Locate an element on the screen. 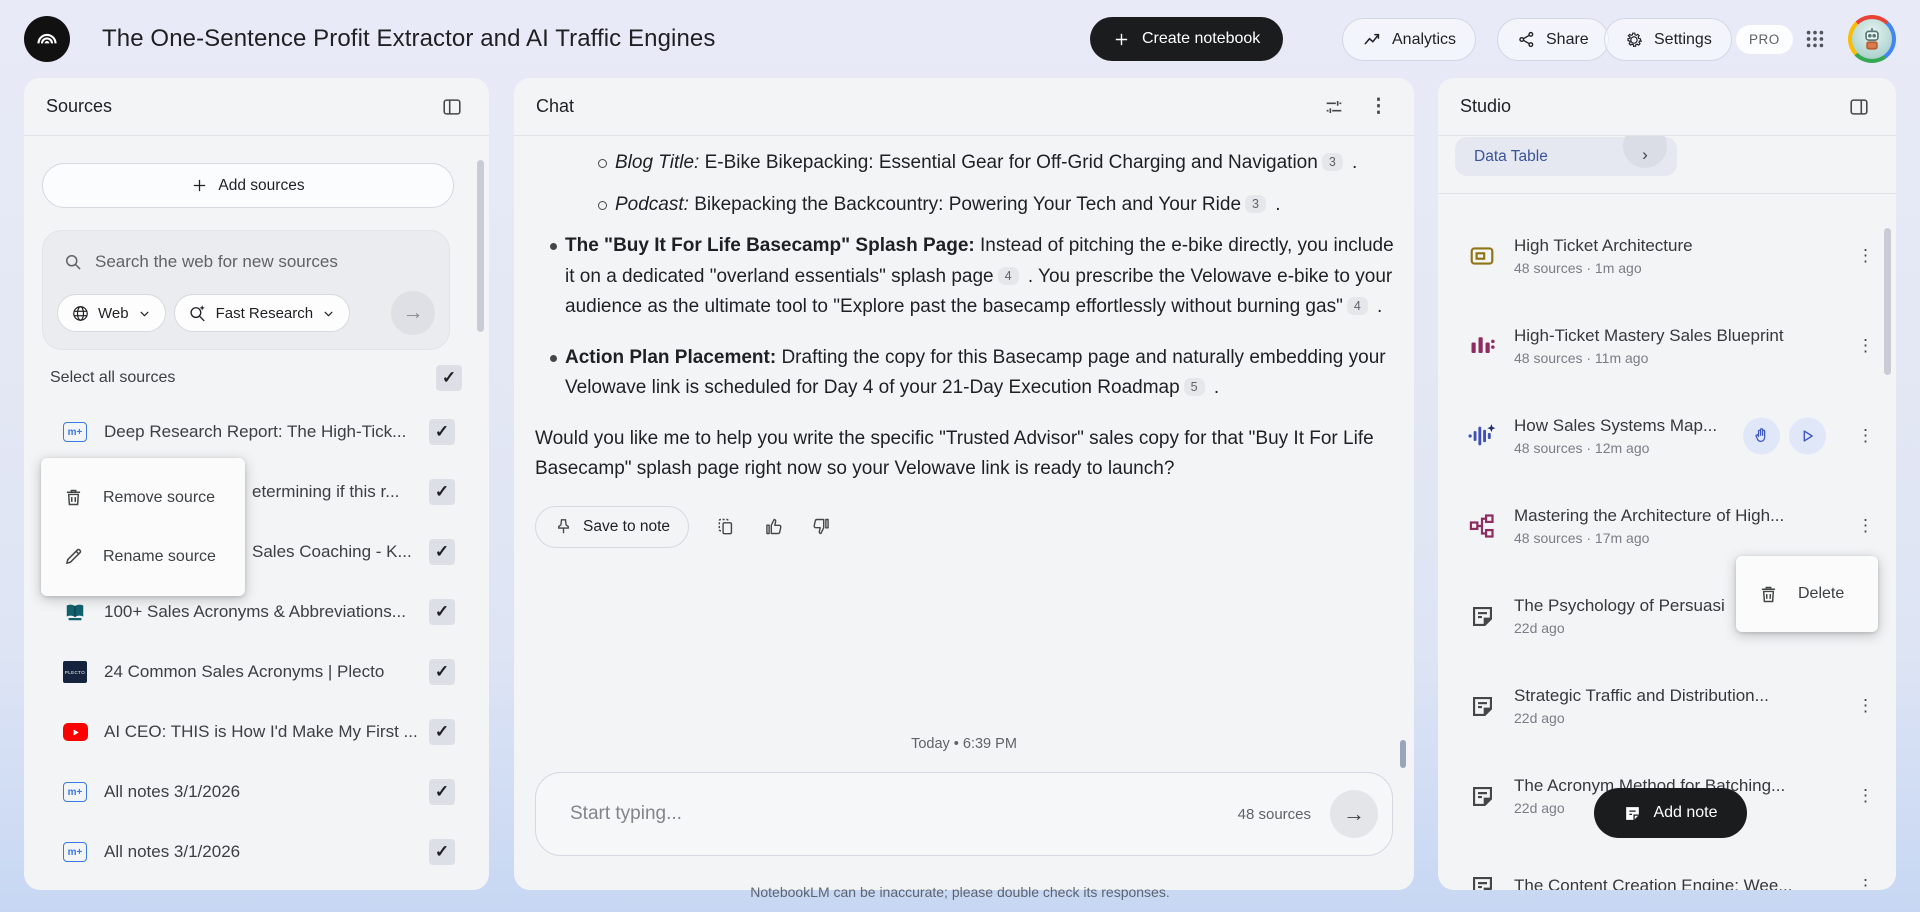 This screenshot has width=1920, height=912. chat-scrollbar is located at coordinates (1403, 754).